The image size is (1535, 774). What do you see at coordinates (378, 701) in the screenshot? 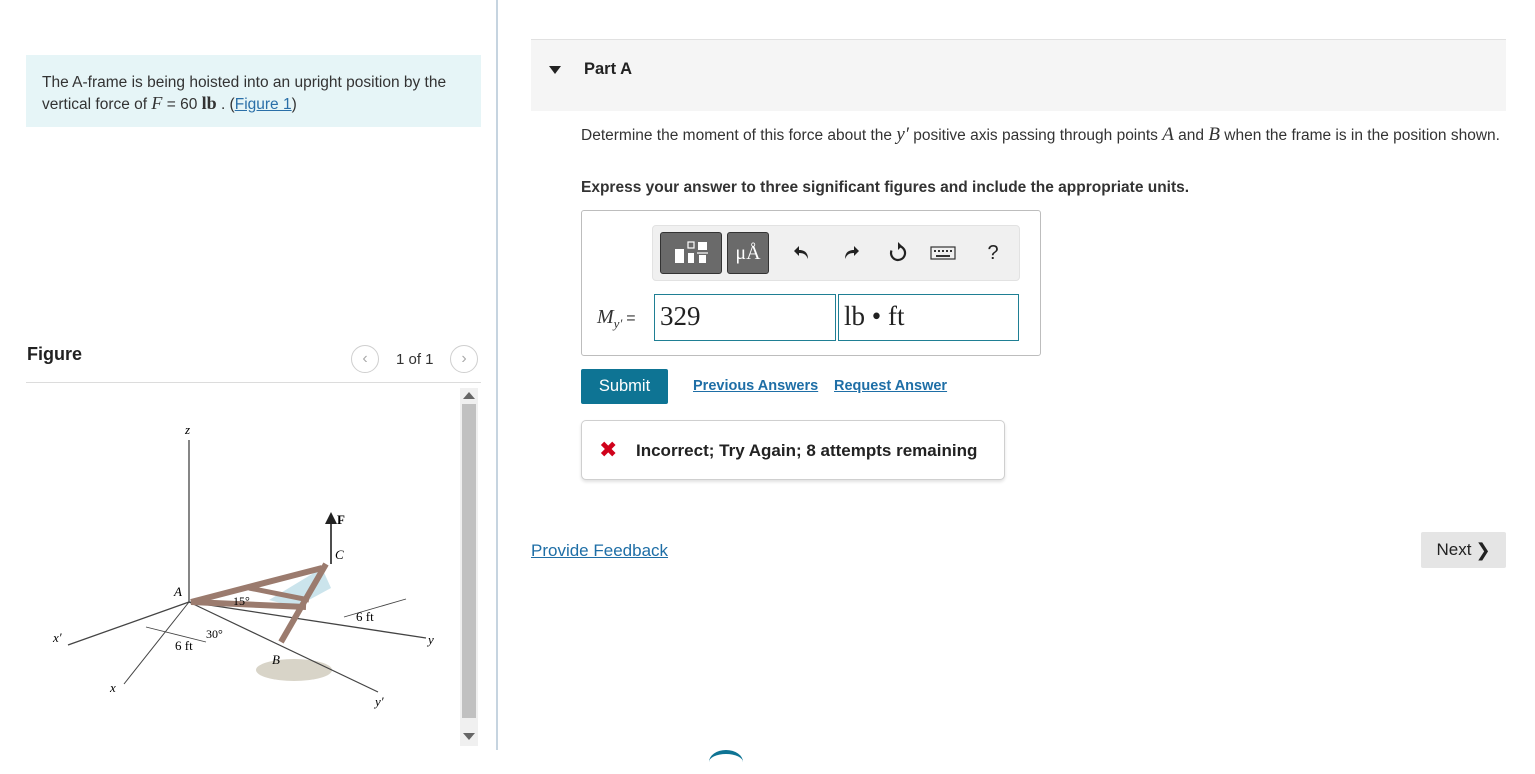
I see `label-y-prime: y′` at bounding box center [378, 701].